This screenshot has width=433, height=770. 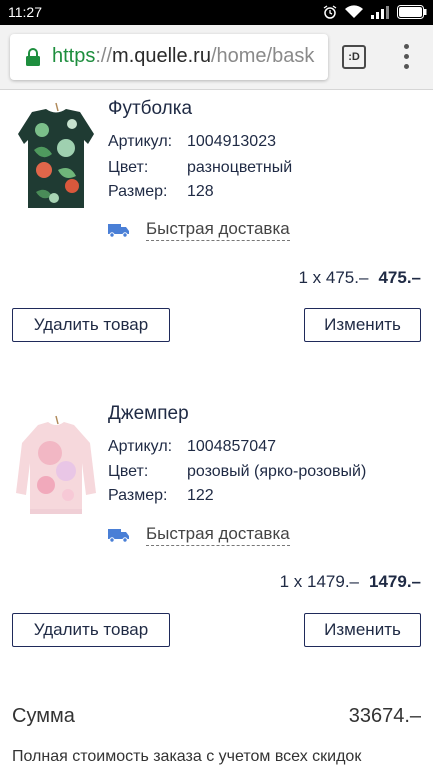 What do you see at coordinates (380, 12) in the screenshot?
I see `signal-icon` at bounding box center [380, 12].